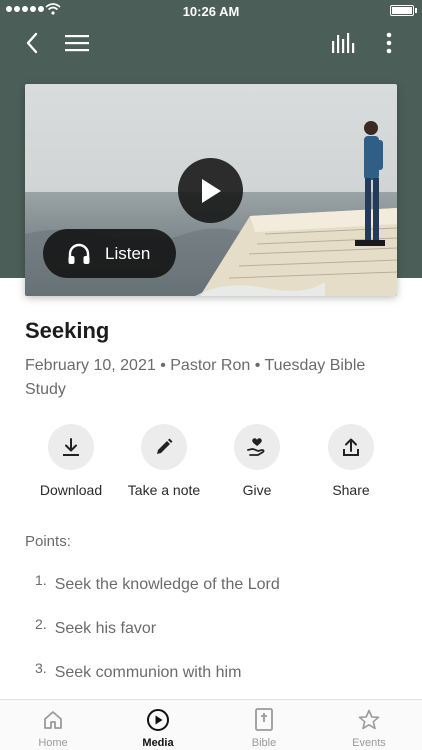 This screenshot has width=422, height=750. I want to click on sermon-title: Seeking, so click(67, 330).